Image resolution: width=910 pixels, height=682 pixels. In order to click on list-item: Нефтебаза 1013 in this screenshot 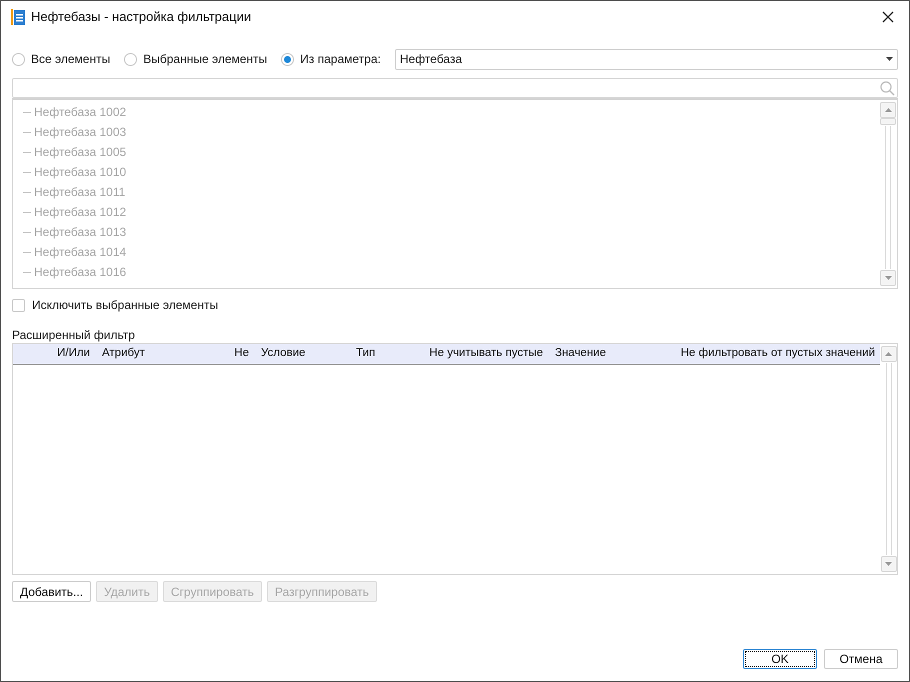, I will do `click(80, 232)`.